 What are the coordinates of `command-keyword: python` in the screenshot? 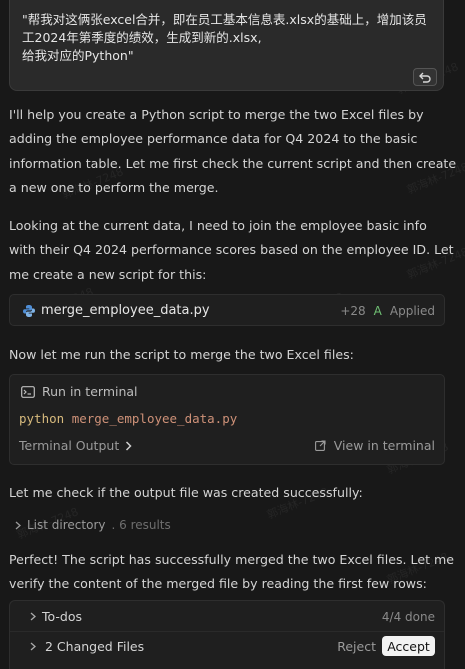 It's located at (42, 418).